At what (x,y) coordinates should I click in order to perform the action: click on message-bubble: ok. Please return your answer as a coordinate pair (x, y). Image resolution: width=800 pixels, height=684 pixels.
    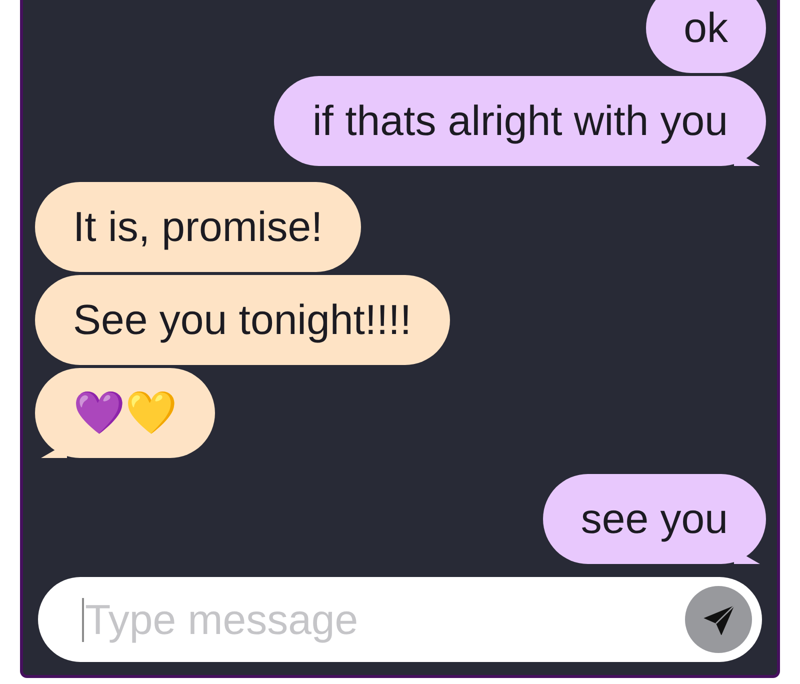
    Looking at the image, I should click on (706, 36).